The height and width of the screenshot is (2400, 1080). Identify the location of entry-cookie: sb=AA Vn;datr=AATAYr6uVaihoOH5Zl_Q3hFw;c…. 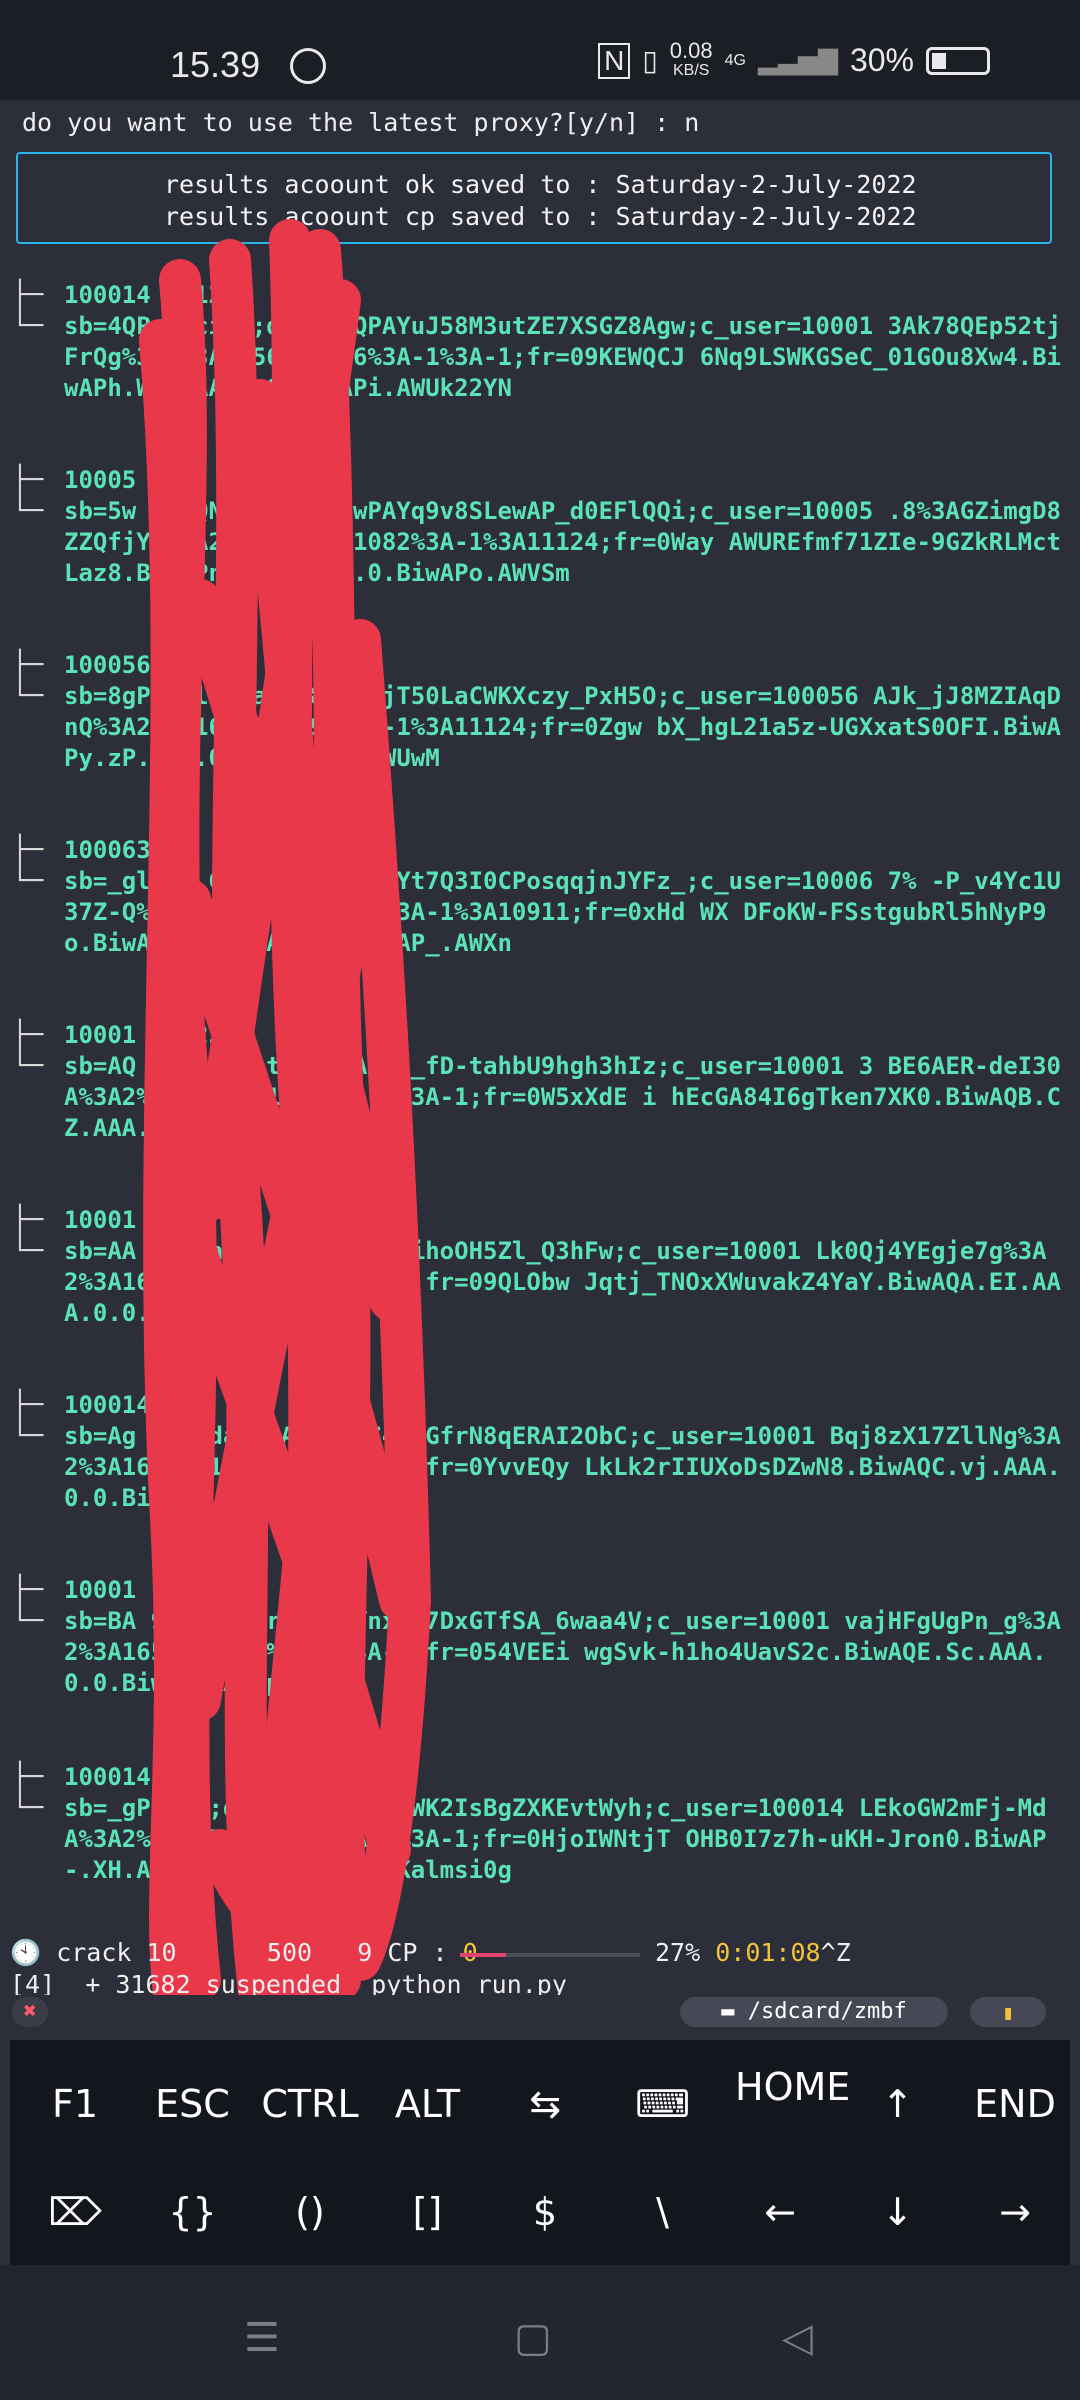
(562, 1282).